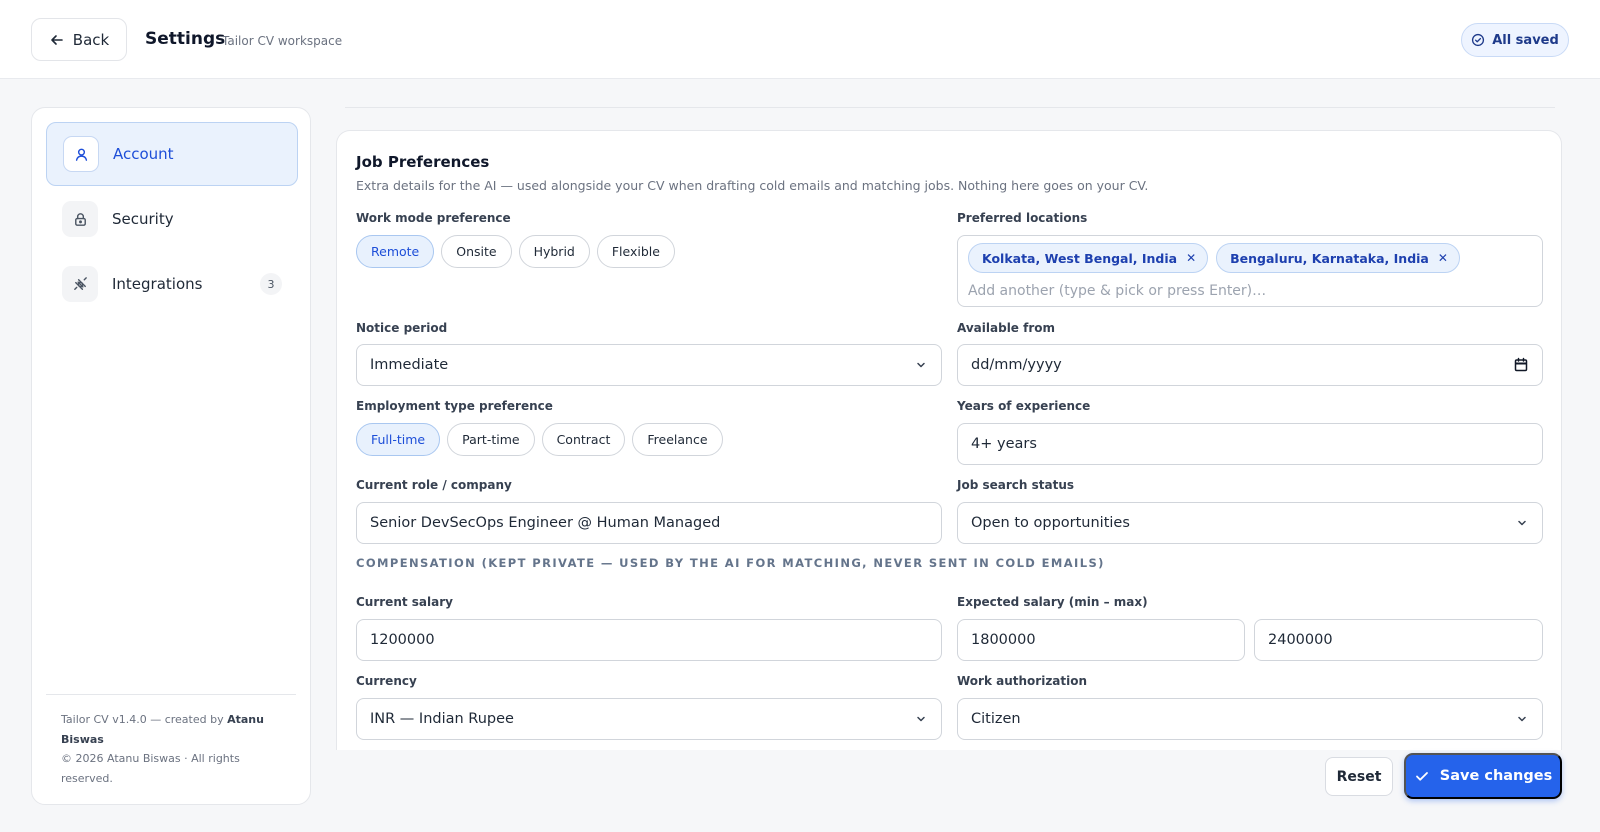  What do you see at coordinates (1421, 776) in the screenshot?
I see `check-icon` at bounding box center [1421, 776].